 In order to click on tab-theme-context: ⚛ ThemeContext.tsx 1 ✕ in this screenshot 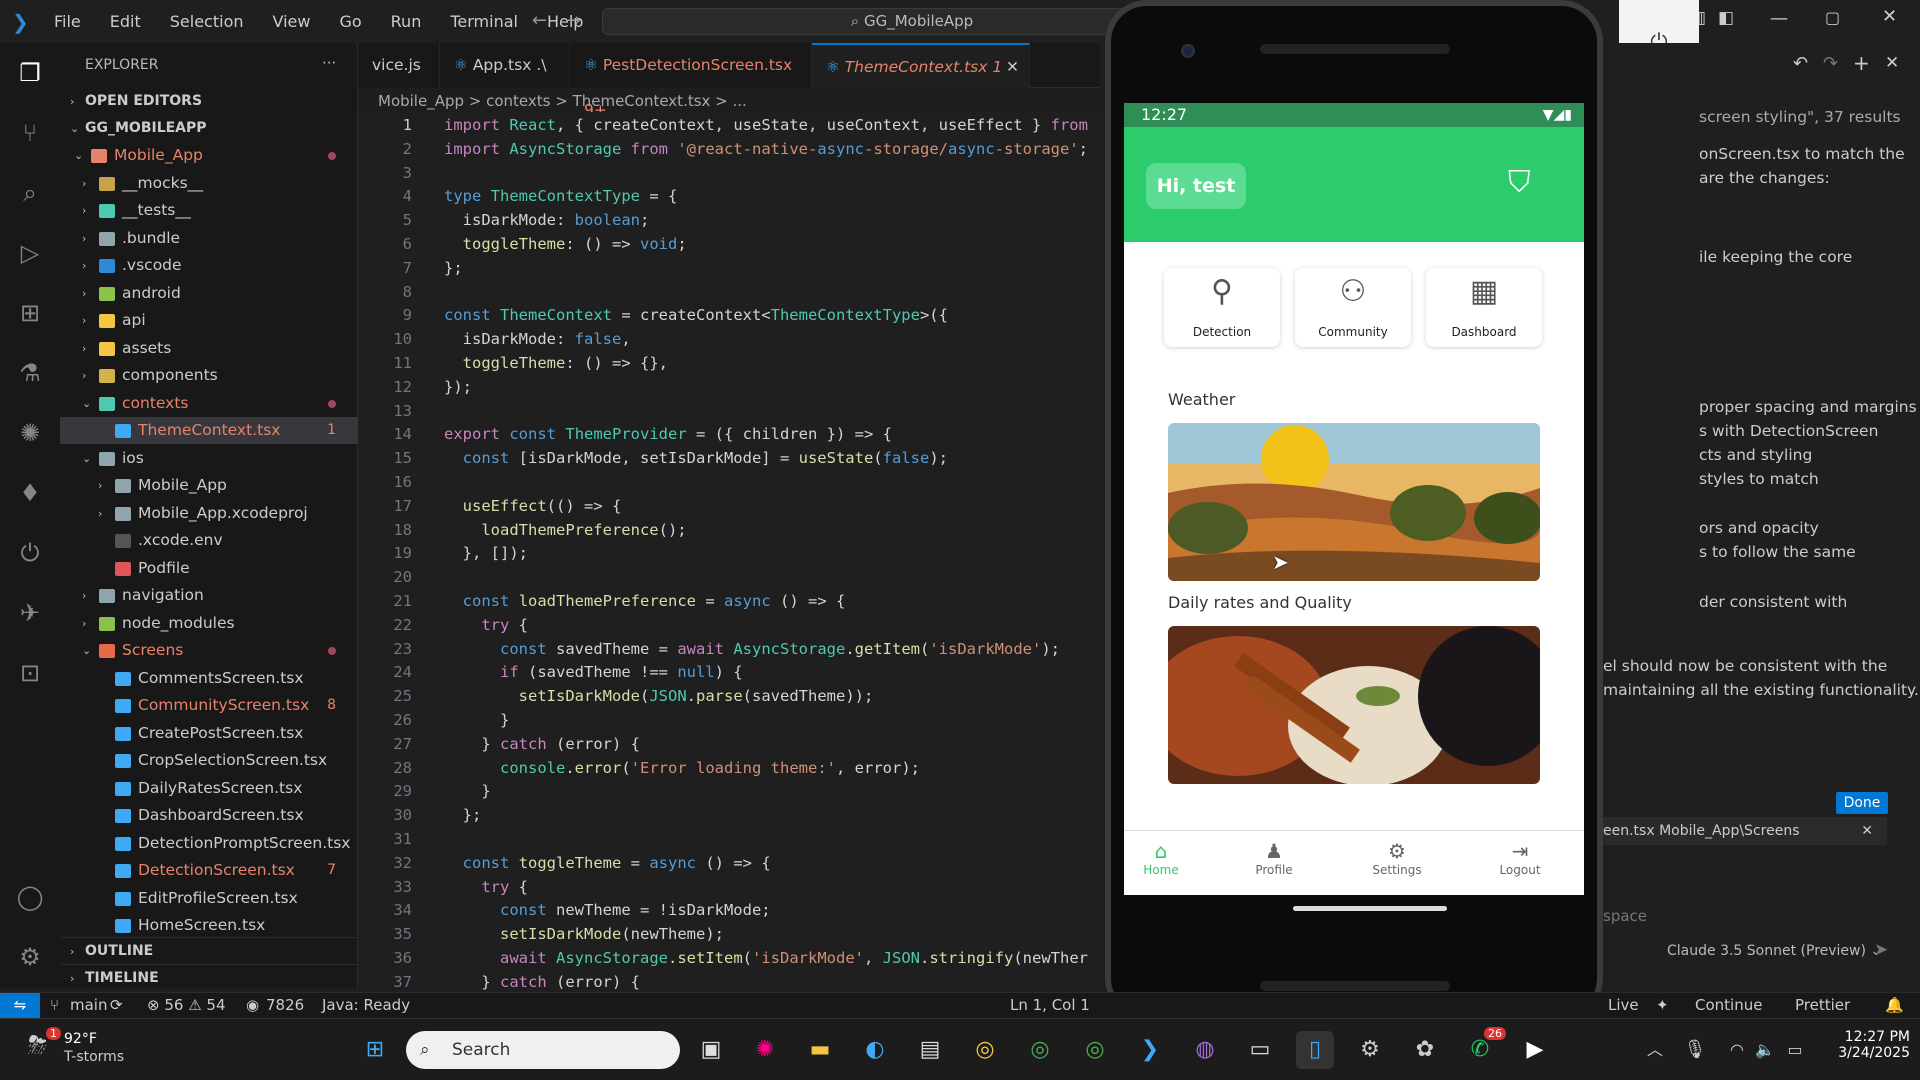, I will do `click(921, 65)`.